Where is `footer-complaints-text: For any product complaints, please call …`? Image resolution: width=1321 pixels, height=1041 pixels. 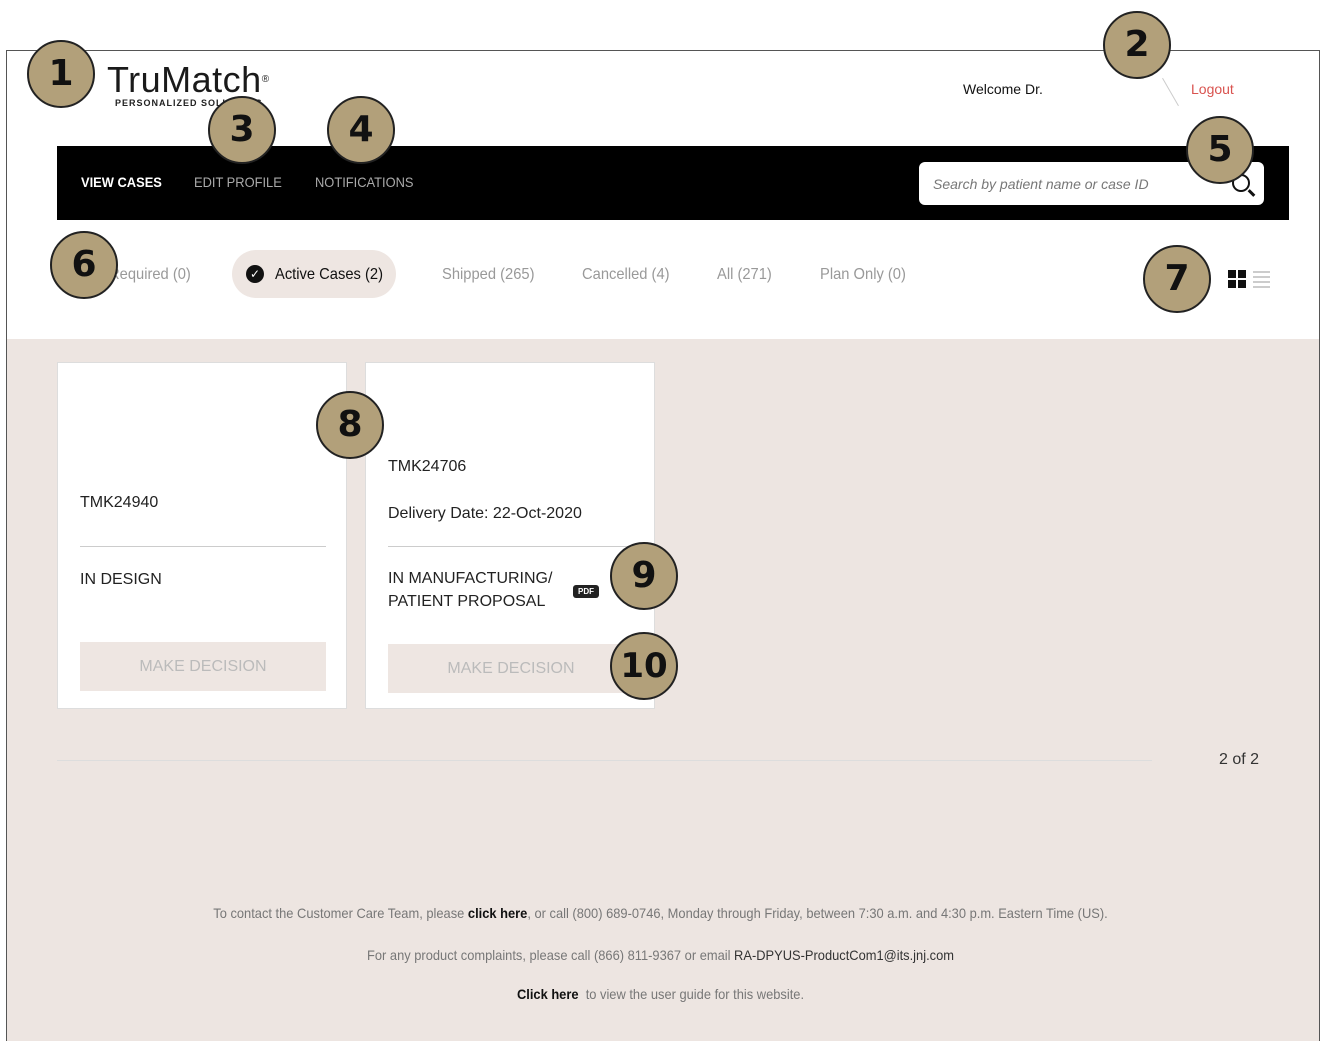 footer-complaints-text: For any product complaints, please call … is located at coordinates (551, 955).